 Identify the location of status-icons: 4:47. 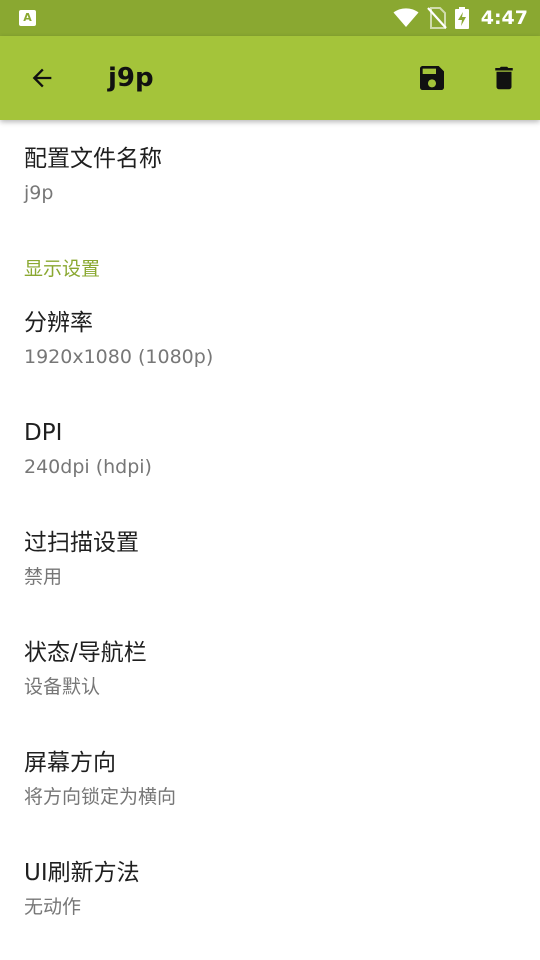
(460, 18).